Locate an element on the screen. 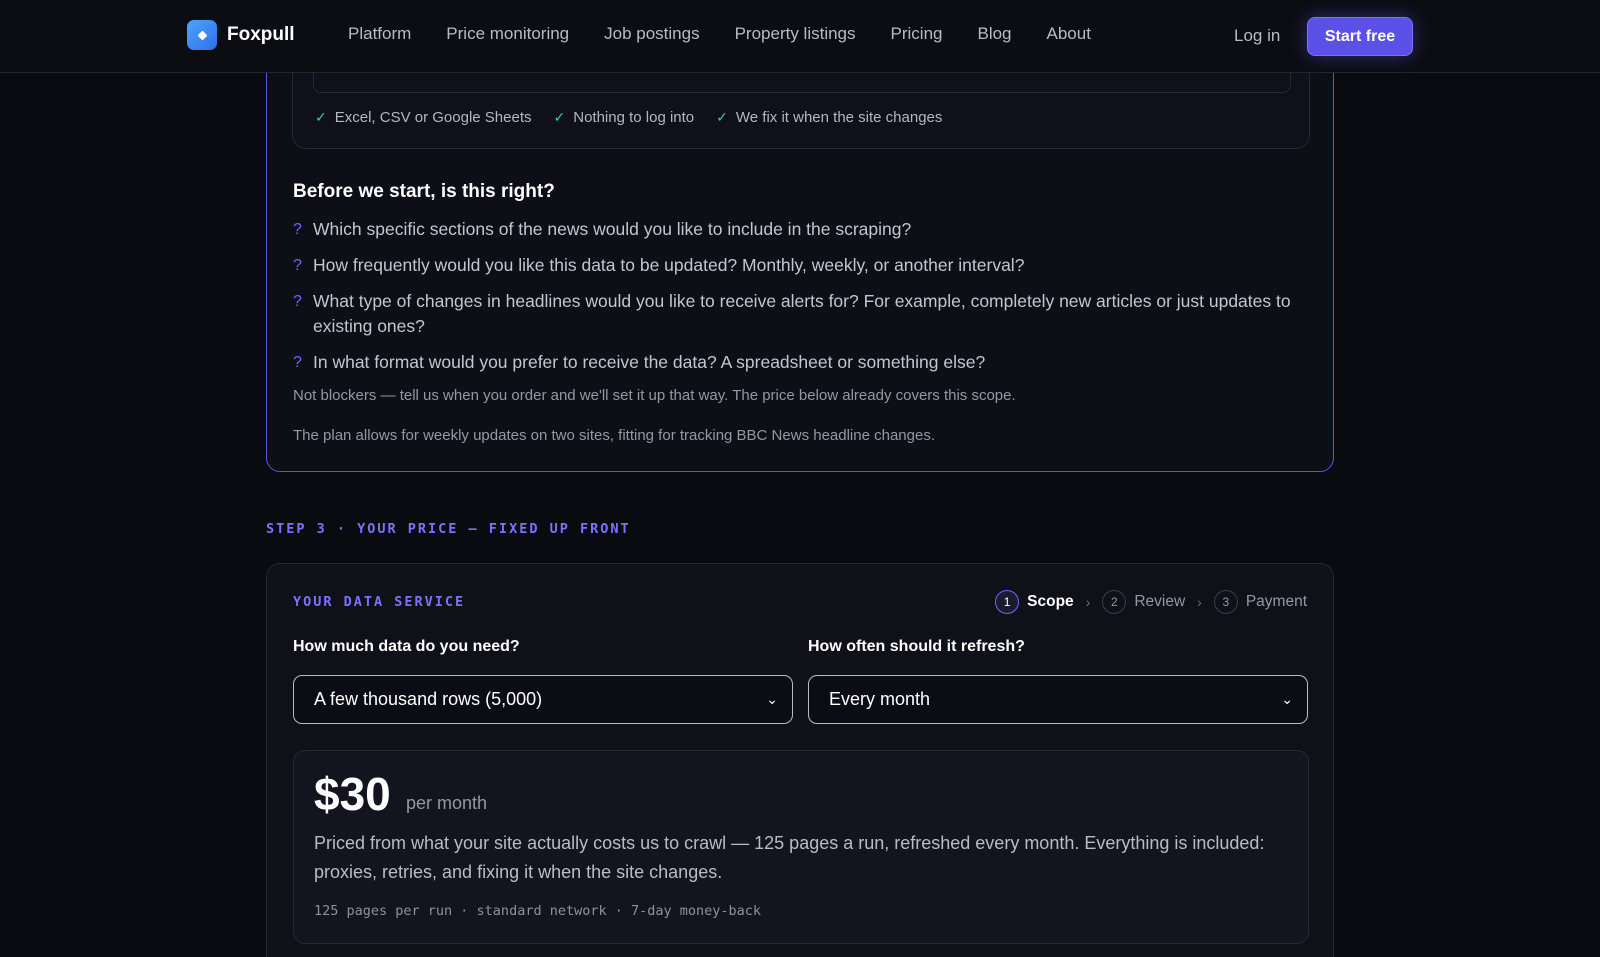 This screenshot has height=957, width=1600. price-amount: $30 is located at coordinates (352, 794).